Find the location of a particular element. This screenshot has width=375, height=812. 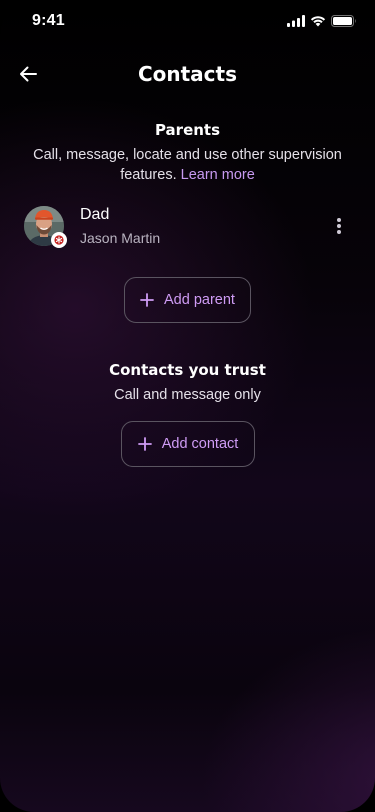

add-contact-label: Add contact is located at coordinates (200, 444).